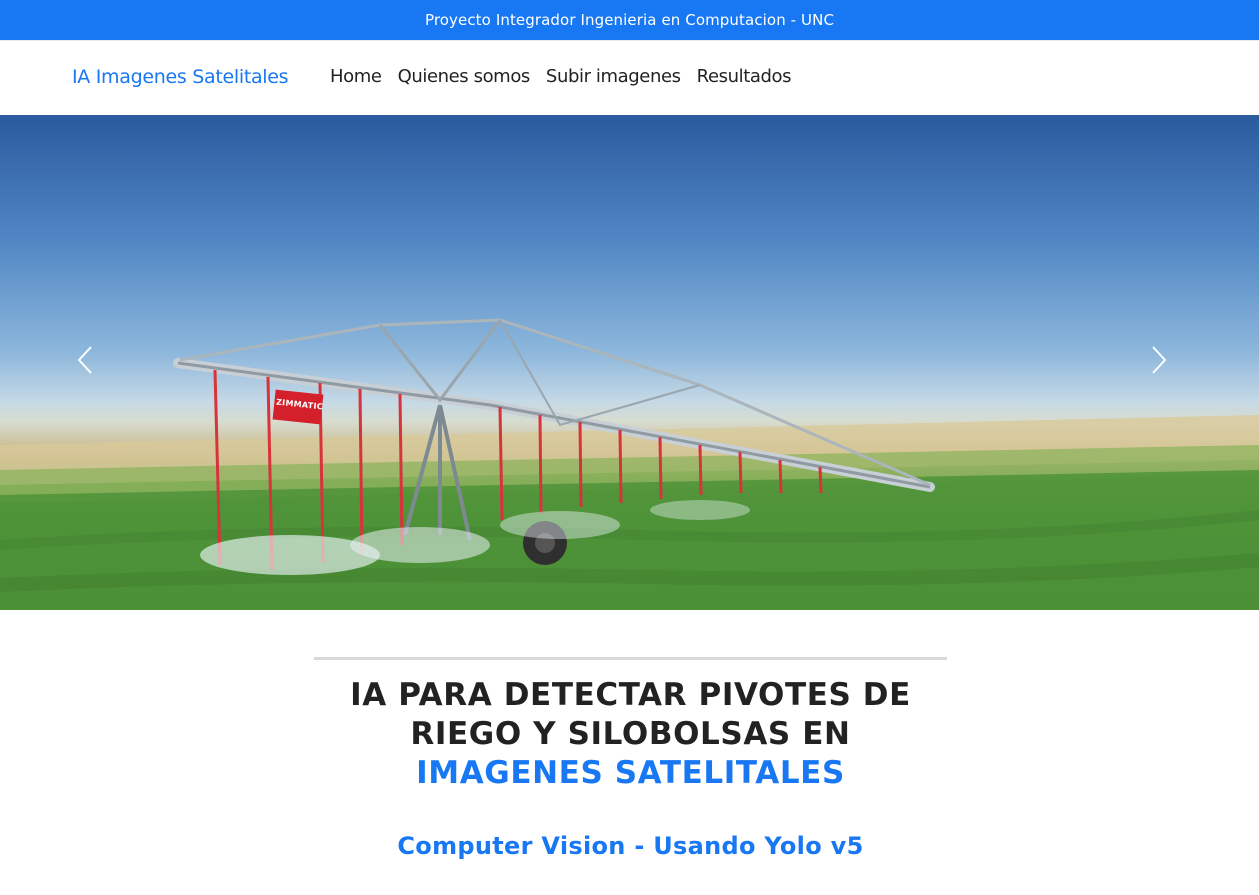 Image resolution: width=1259 pixels, height=895 pixels. I want to click on brand-link: IA Imagenes Satelitales, so click(180, 77).